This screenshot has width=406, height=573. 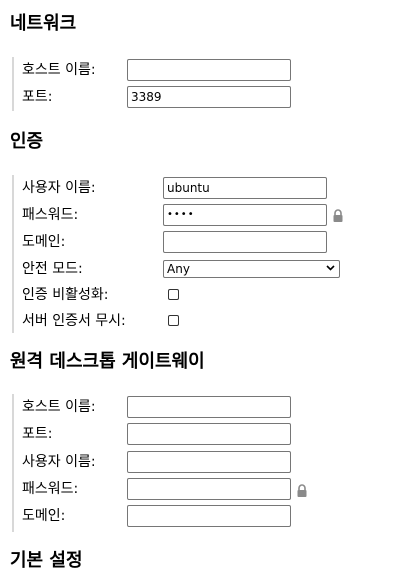 I want to click on auth-disable-auth-checkbox, so click(x=173, y=294).